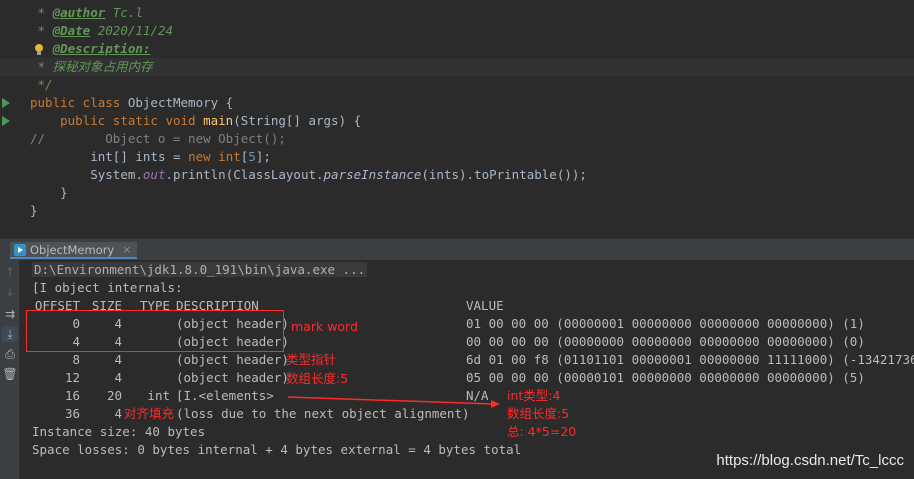 Image resolution: width=914 pixels, height=479 pixels. What do you see at coordinates (126, 249) in the screenshot?
I see `close-icon: ×` at bounding box center [126, 249].